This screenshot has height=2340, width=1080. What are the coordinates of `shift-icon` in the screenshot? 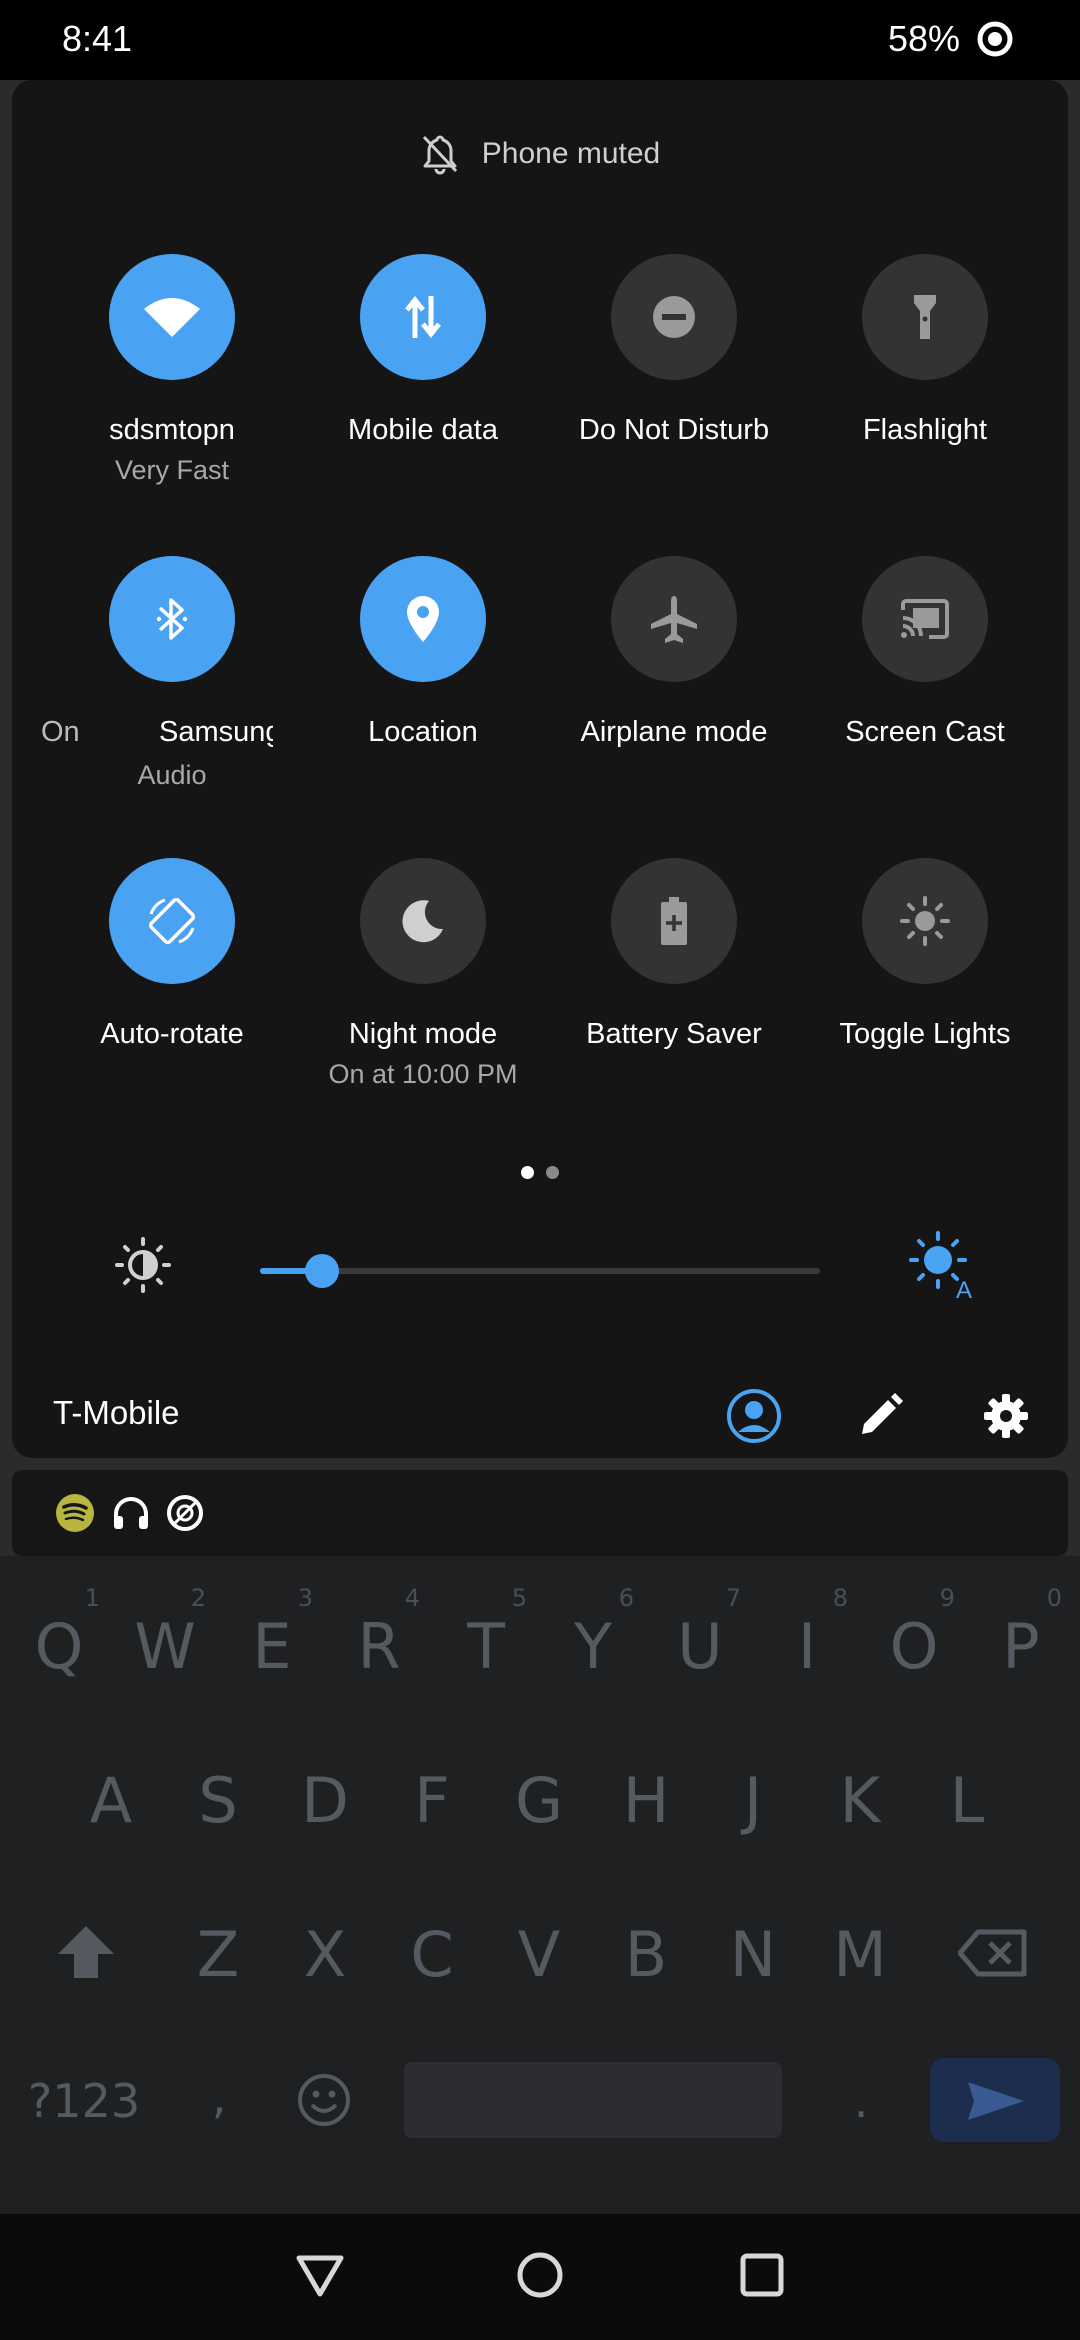 It's located at (86, 1952).